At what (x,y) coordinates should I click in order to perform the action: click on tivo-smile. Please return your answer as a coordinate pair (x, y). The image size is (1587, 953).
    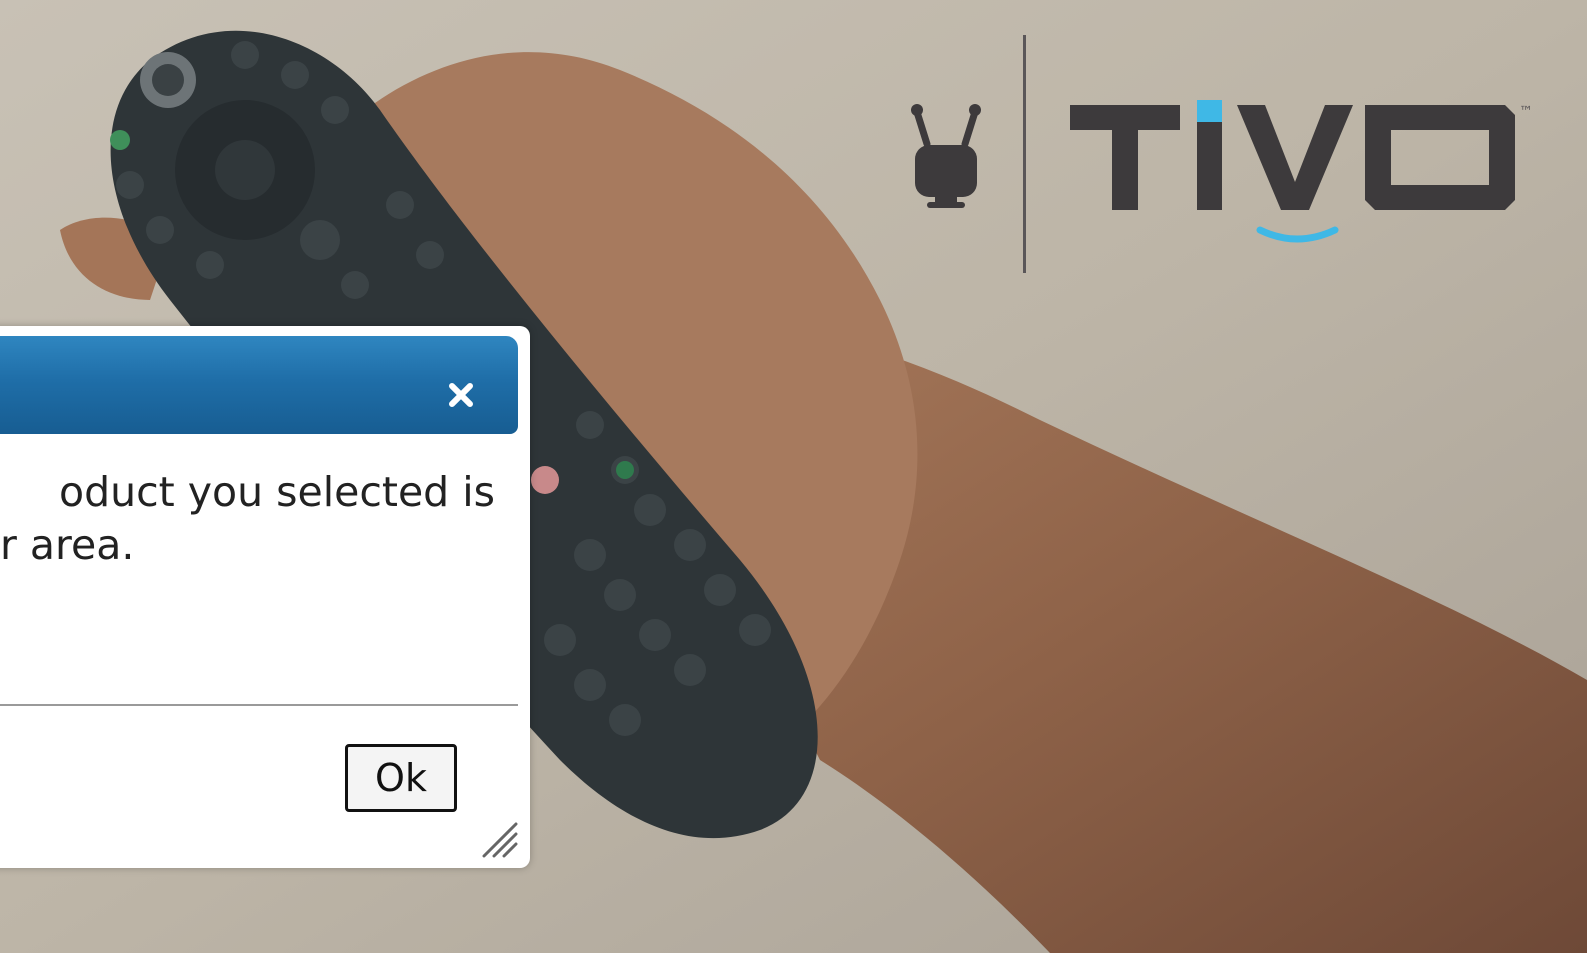
    Looking at the image, I should click on (1297, 234).